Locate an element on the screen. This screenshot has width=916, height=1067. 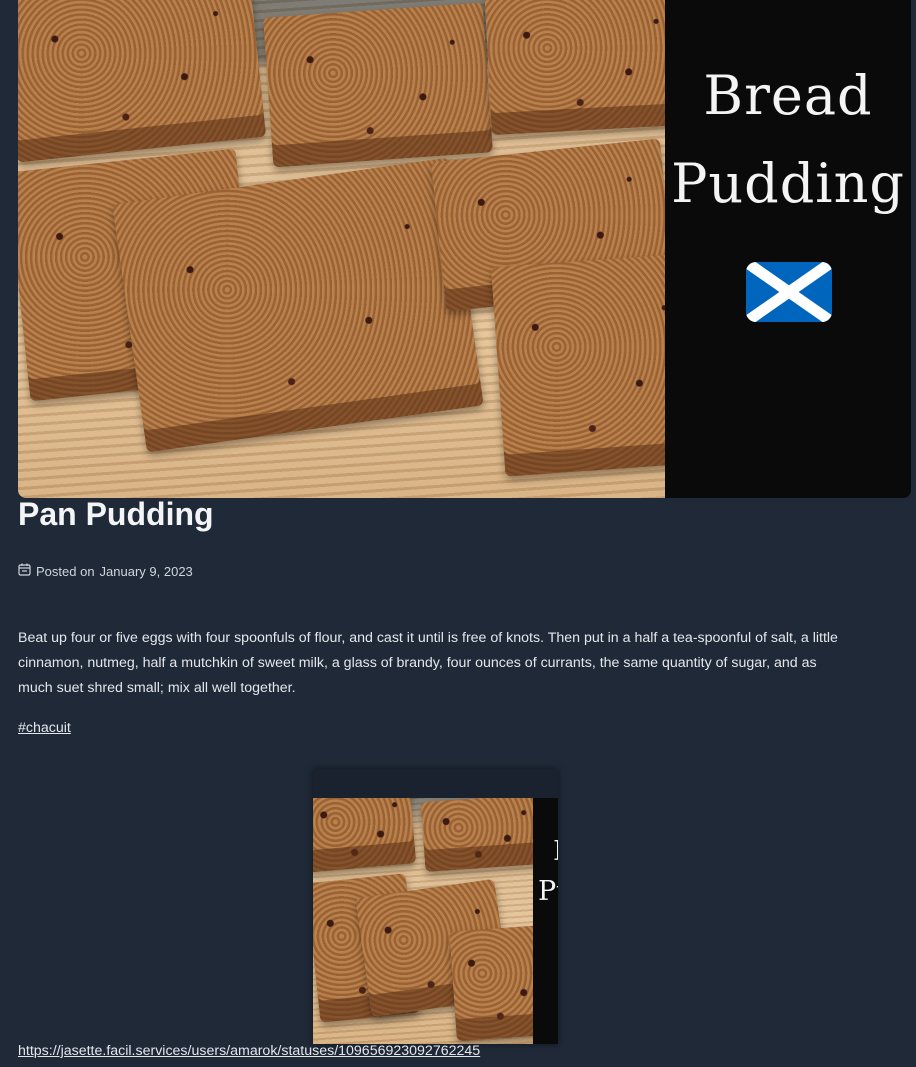
post-meta: Posted on January 9, 2023 is located at coordinates (105, 571).